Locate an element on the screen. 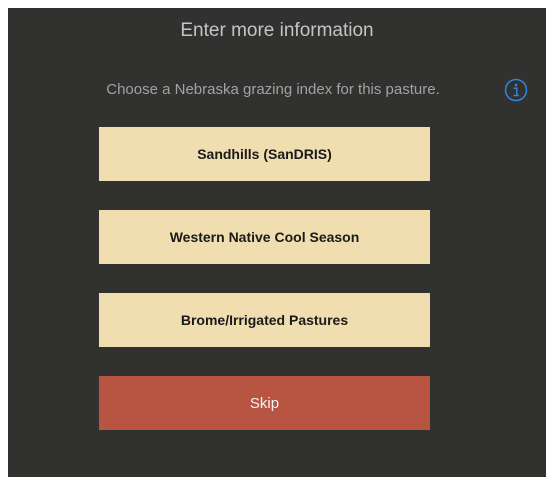  info-circle-icon is located at coordinates (516, 90).